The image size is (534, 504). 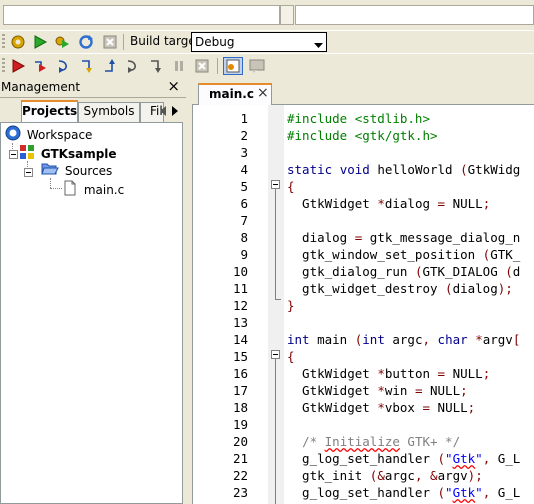 What do you see at coordinates (404, 254) in the screenshot?
I see `code-line: gtk_window_set_position (GTK_` at bounding box center [404, 254].